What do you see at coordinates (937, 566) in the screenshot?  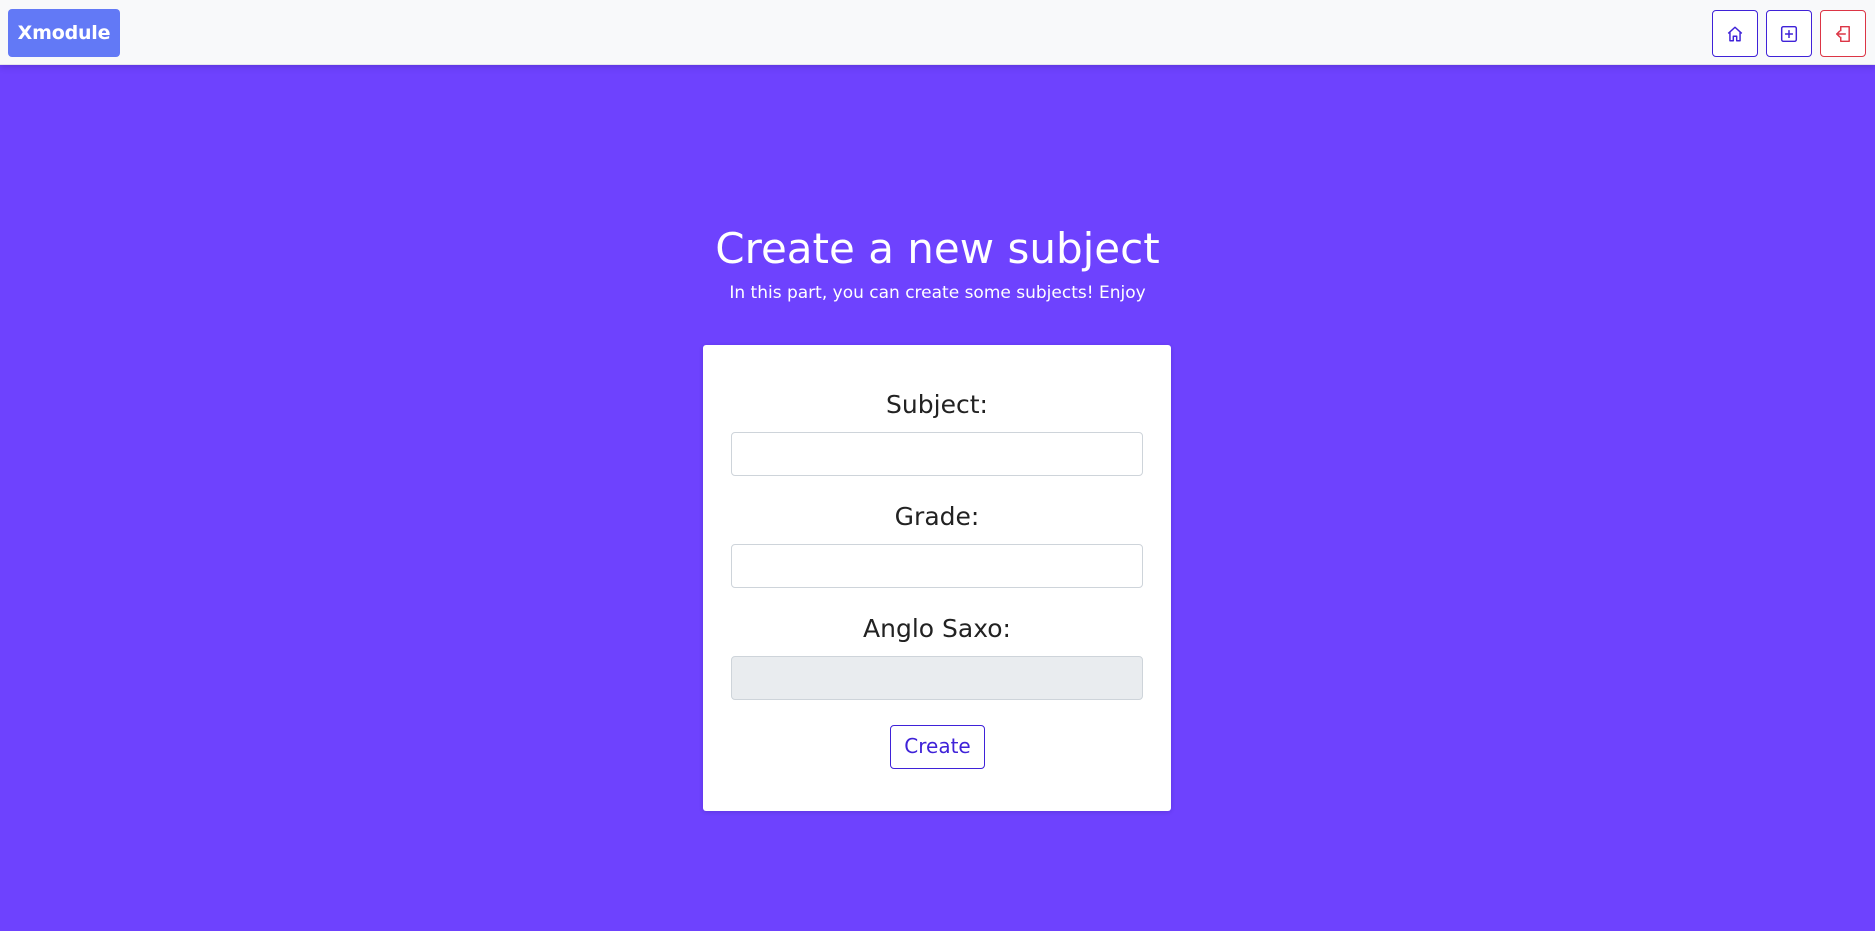 I see `grade-input` at bounding box center [937, 566].